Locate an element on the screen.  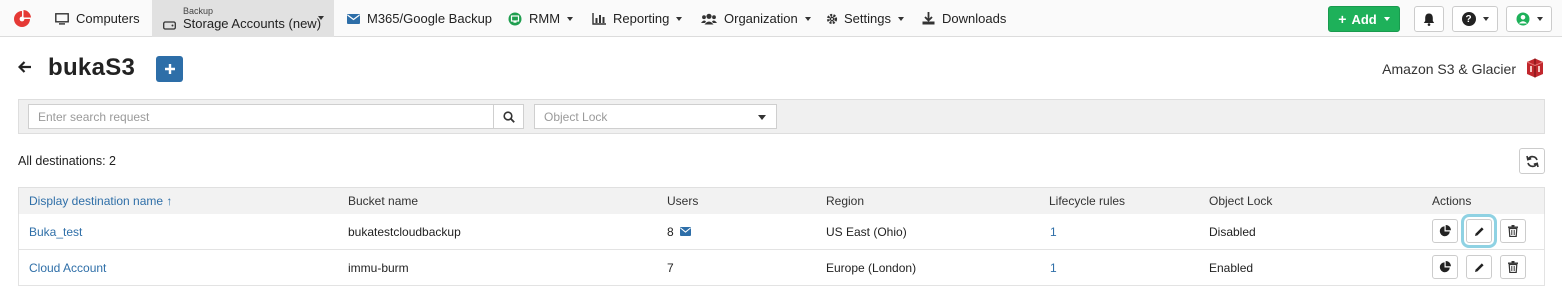
users-count: 7 is located at coordinates (670, 267).